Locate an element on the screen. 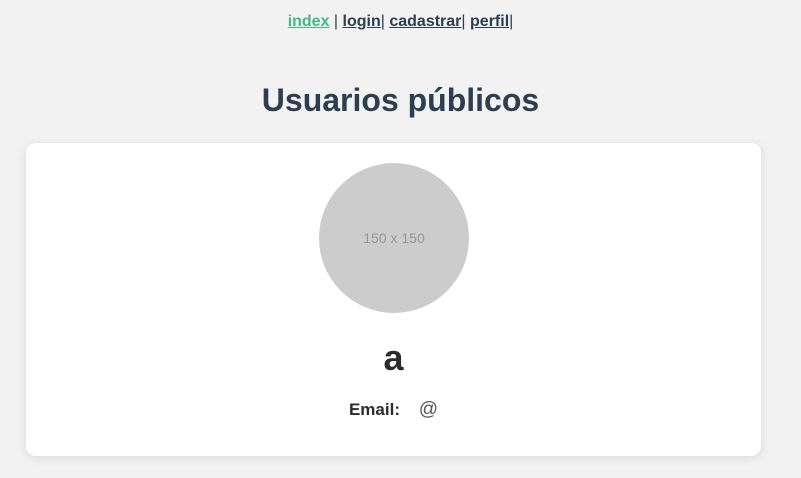  top-nav: index | login| cadastrar| perfil| is located at coordinates (400, 22).